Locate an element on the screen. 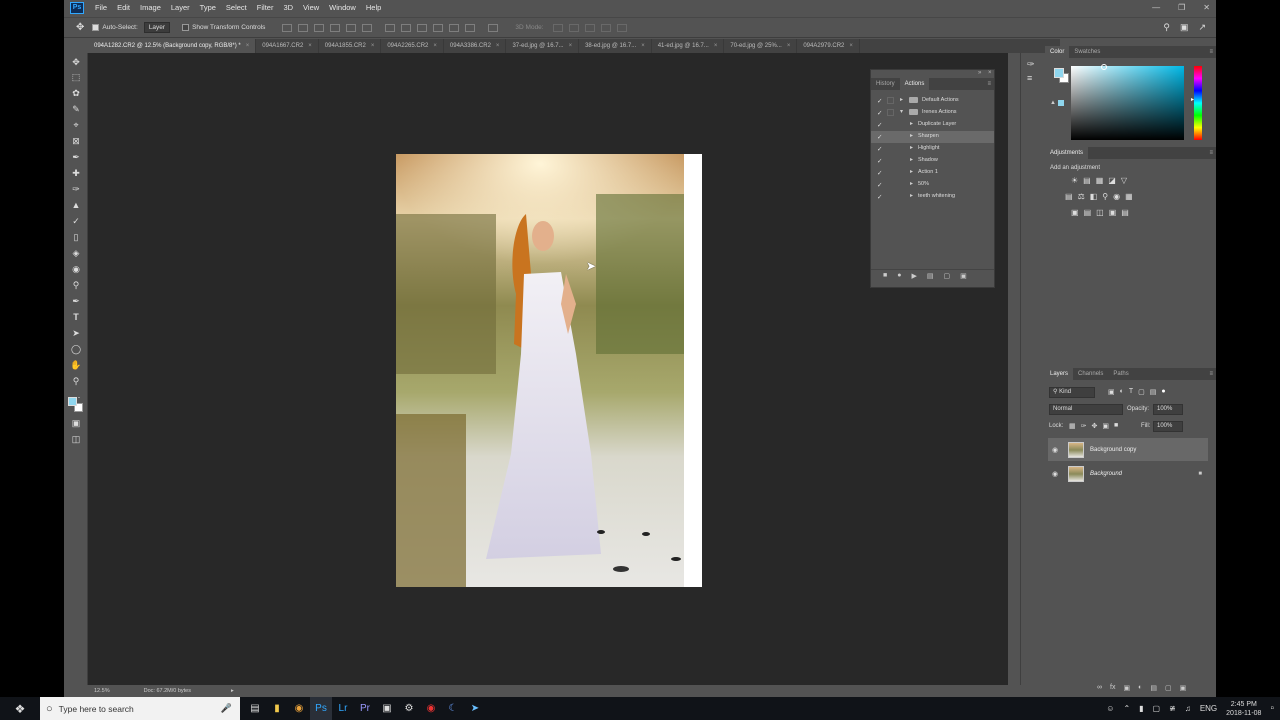  app-tool-icon: ⚙ is located at coordinates (409, 708).